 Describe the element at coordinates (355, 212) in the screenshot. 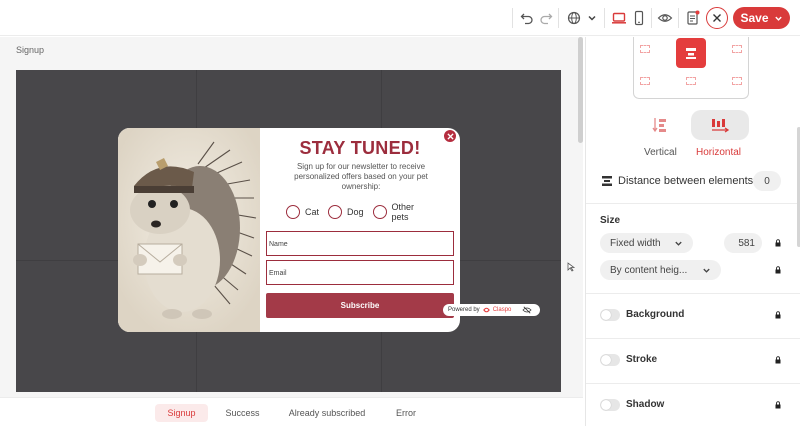

I see `radio-label: Dog` at that location.